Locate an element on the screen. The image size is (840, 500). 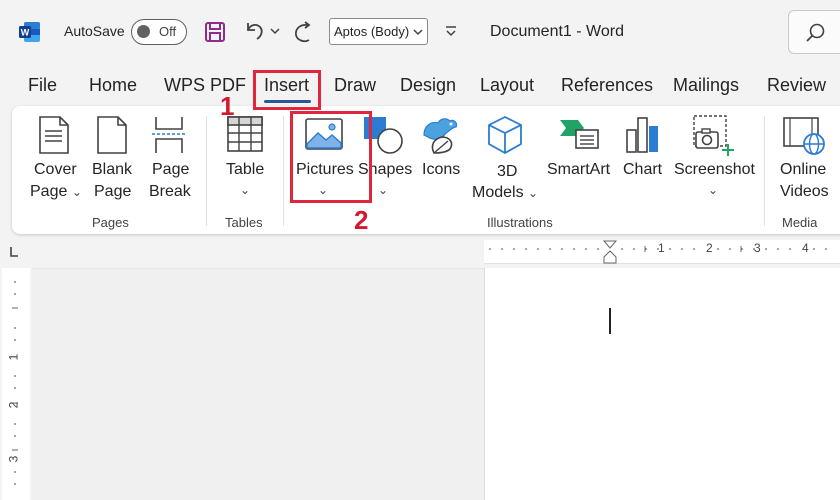
tab-layout: Layout is located at coordinates (507, 85).